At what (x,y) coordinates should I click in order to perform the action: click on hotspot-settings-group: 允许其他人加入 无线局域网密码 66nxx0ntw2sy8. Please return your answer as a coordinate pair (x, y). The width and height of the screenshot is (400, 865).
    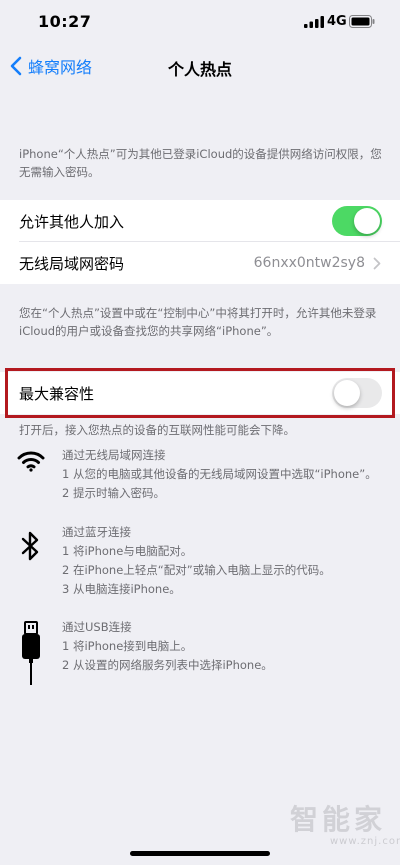
    Looking at the image, I should click on (200, 242).